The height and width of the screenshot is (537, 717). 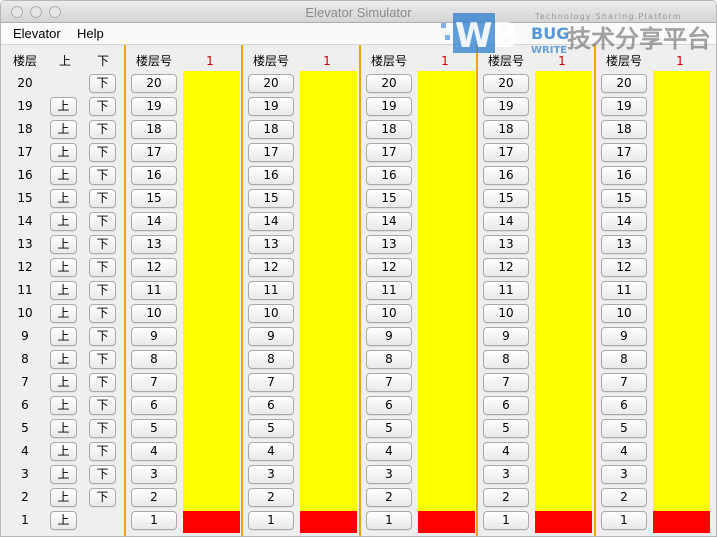 I want to click on menu-help: Help, so click(x=90, y=33).